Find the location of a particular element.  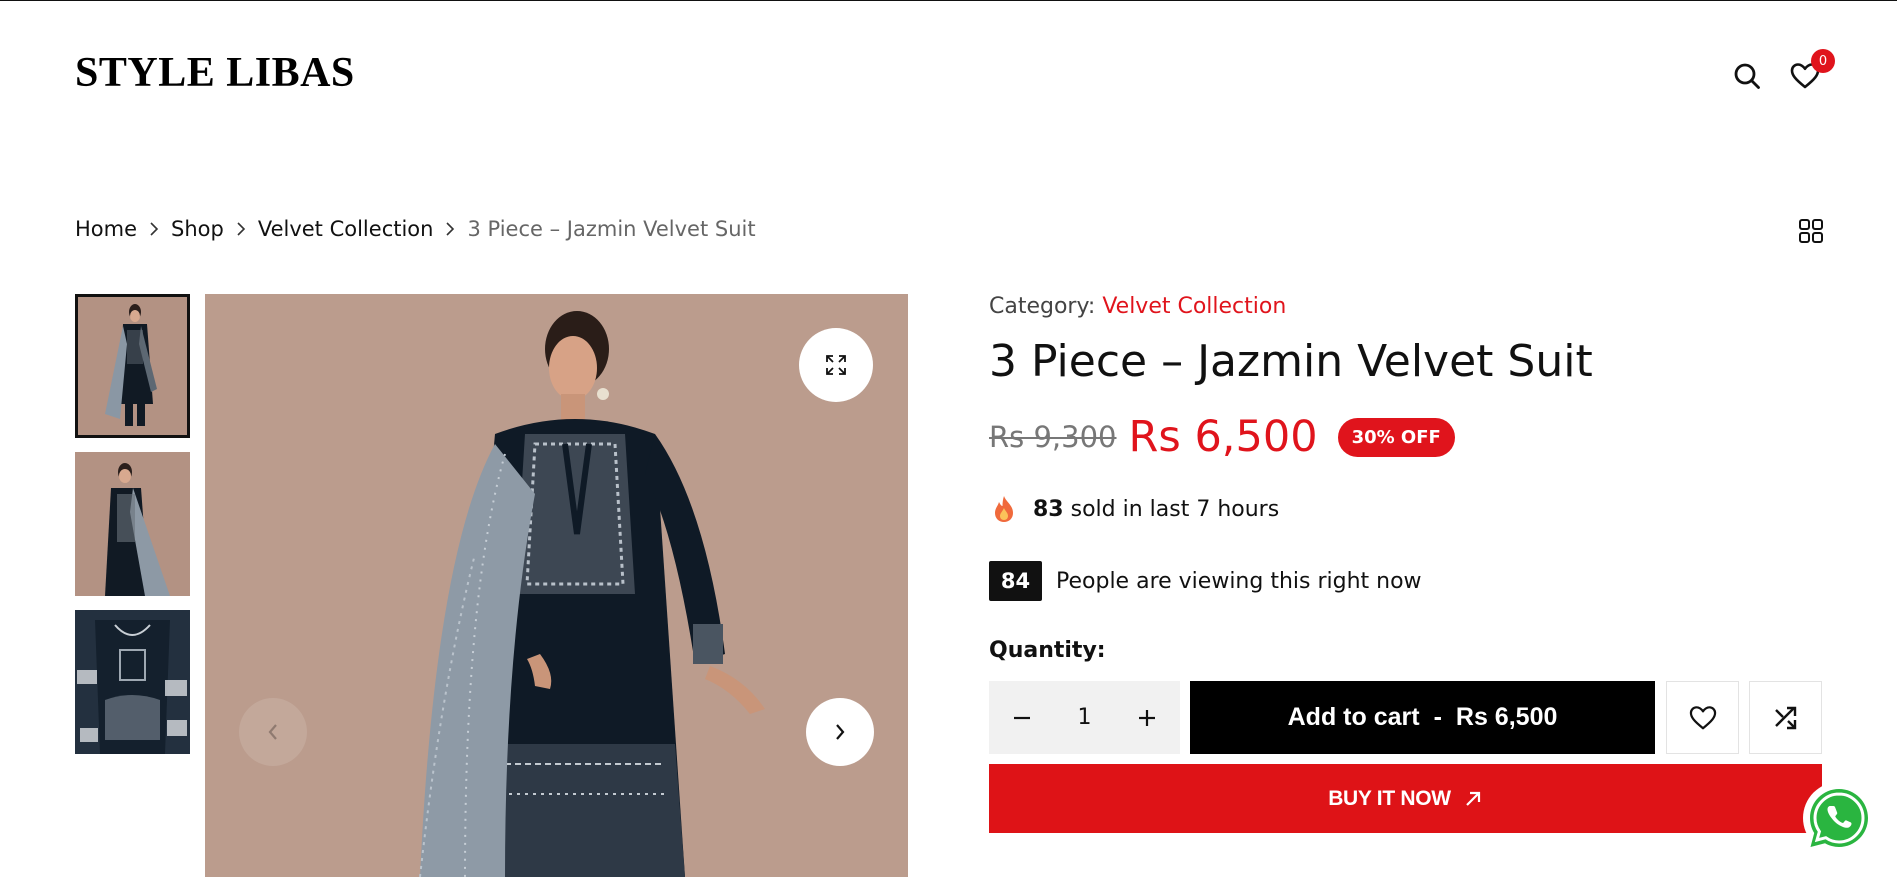

grid-icon is located at coordinates (1811, 231).